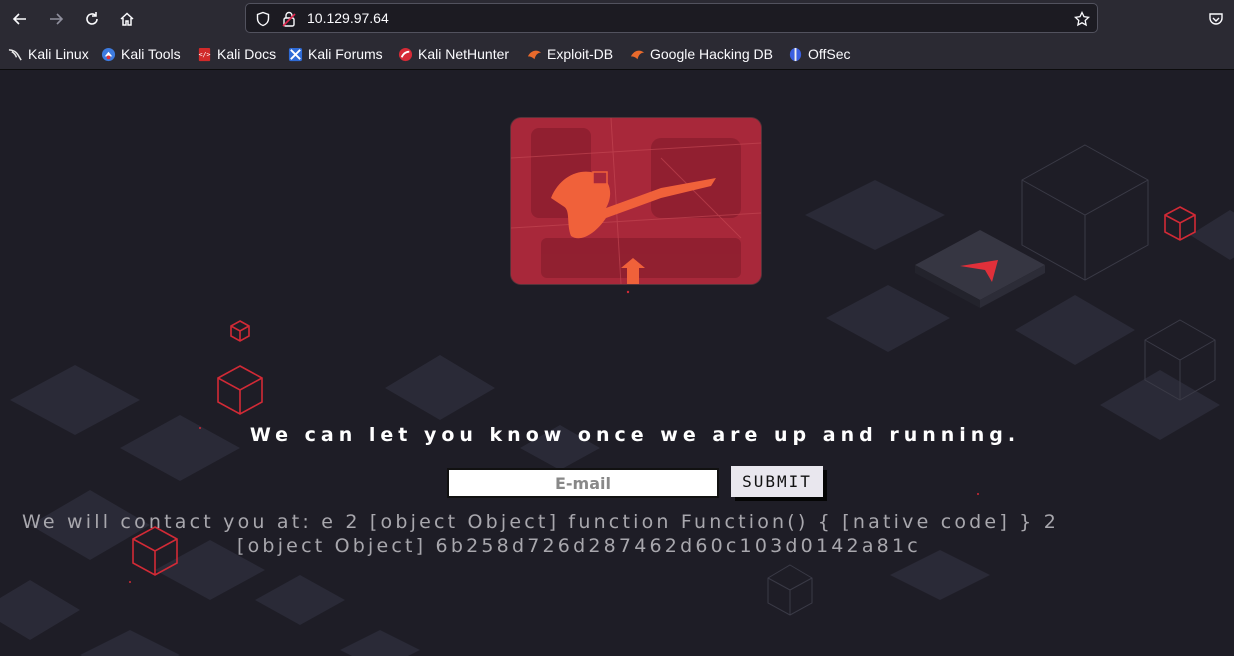 The height and width of the screenshot is (656, 1234). What do you see at coordinates (58, 54) in the screenshot?
I see `bookmark-label: Kali Linux` at bounding box center [58, 54].